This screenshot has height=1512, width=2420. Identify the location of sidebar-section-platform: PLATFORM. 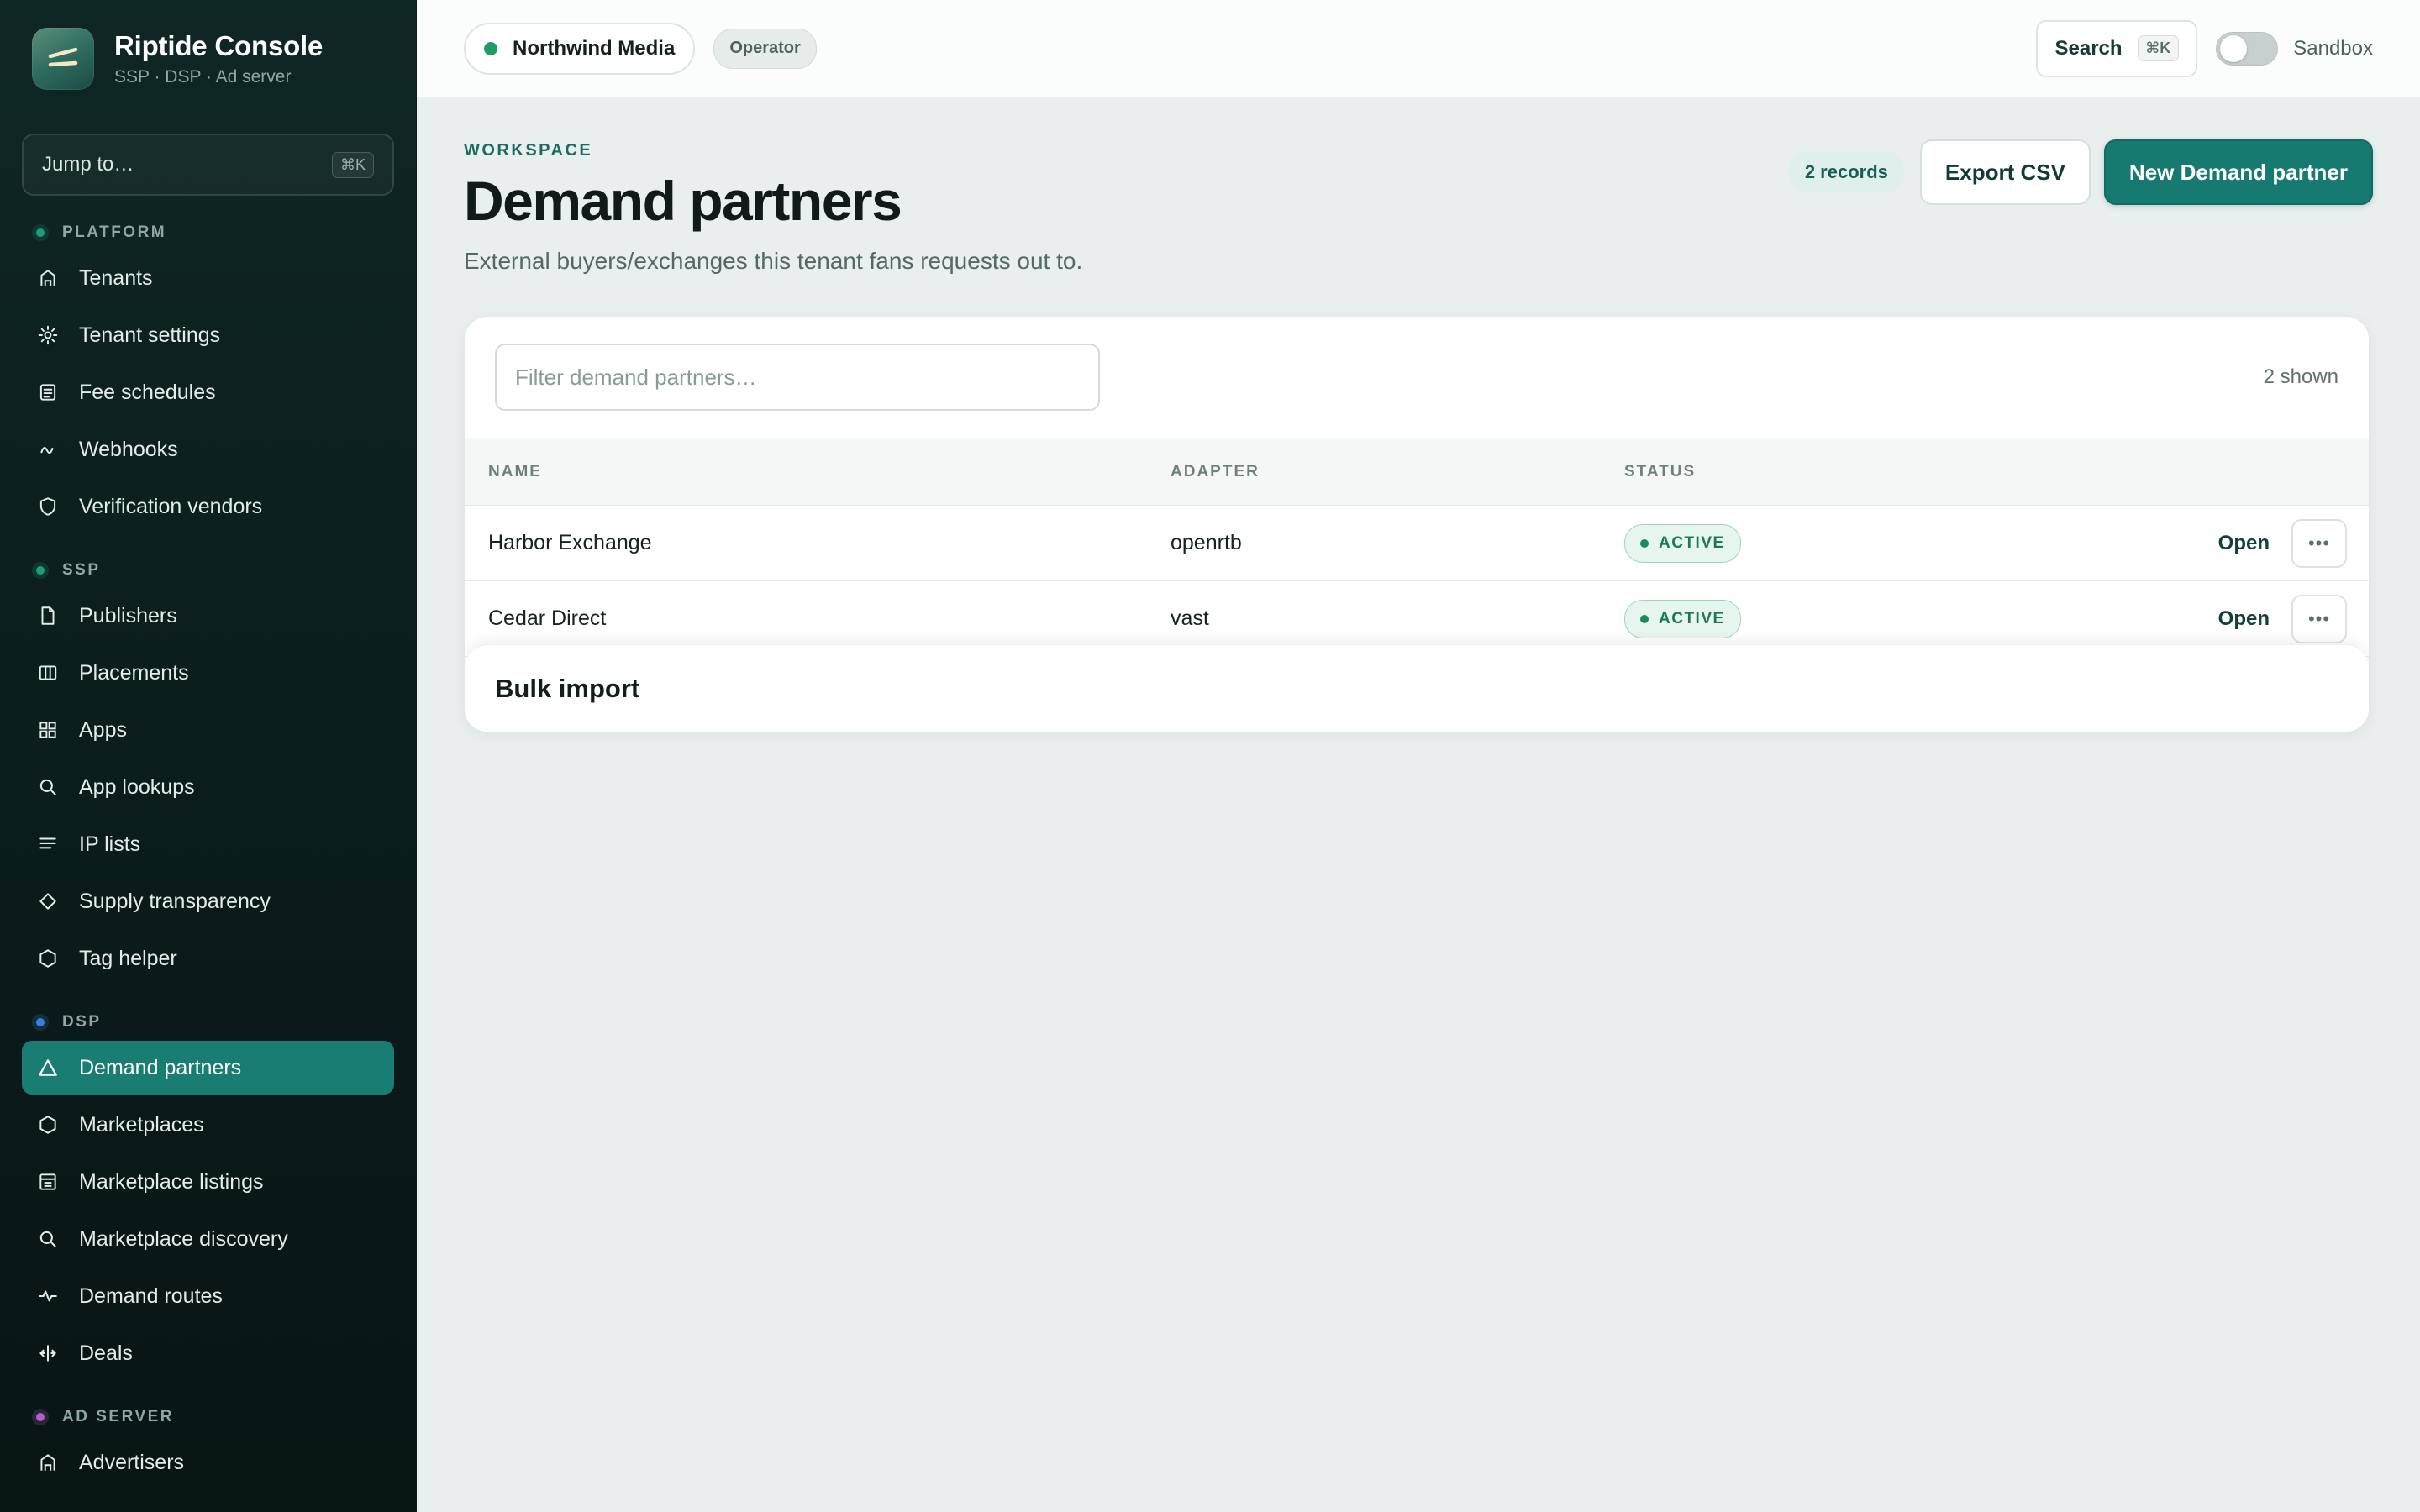
(208, 233).